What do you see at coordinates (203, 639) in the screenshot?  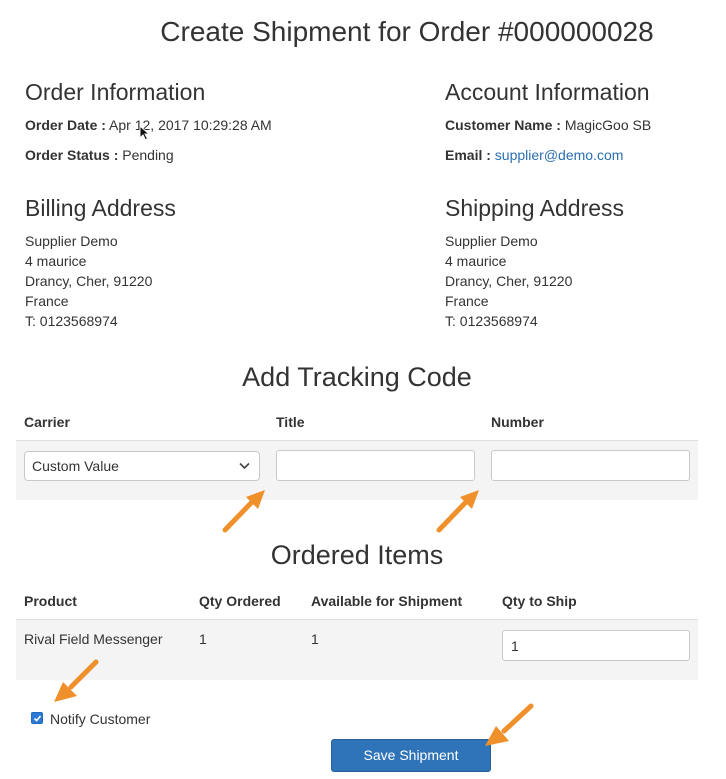 I see `qty-ordered-value: 1` at bounding box center [203, 639].